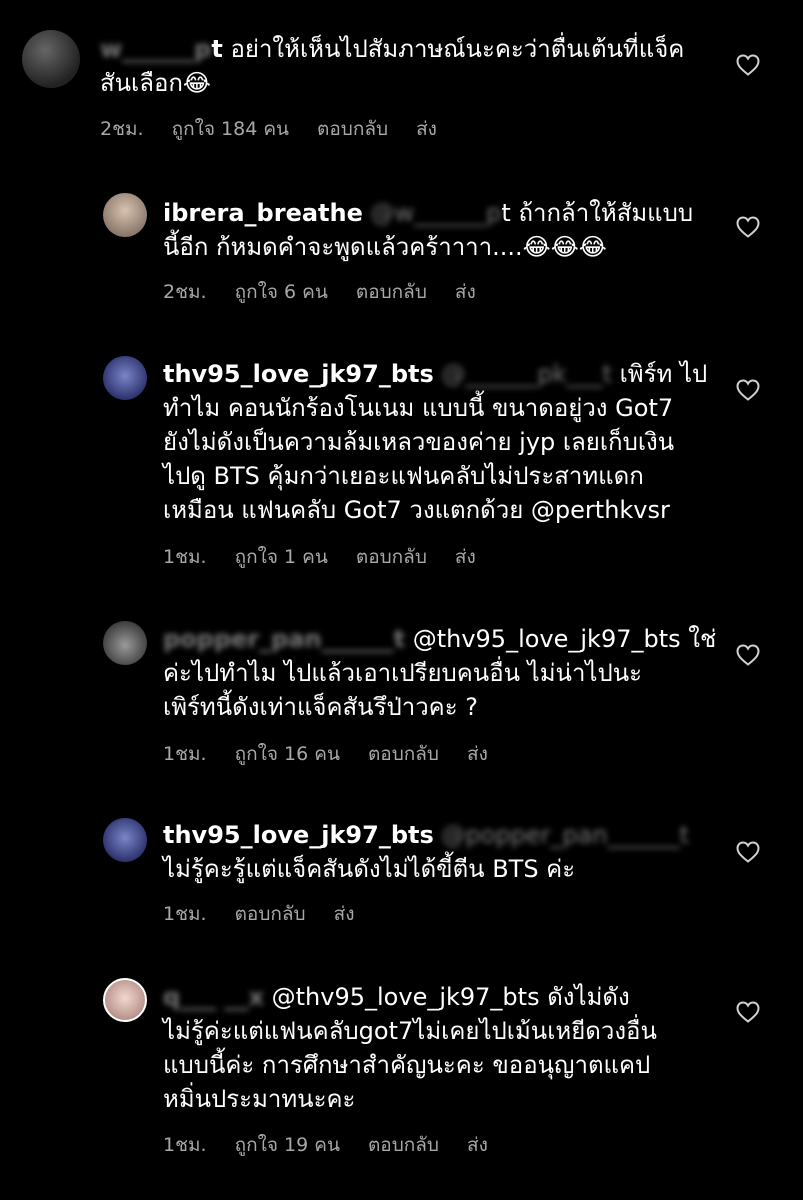 This screenshot has height=1200, width=803. I want to click on likes-count: ถูกใจ 19 คน, so click(287, 1145).